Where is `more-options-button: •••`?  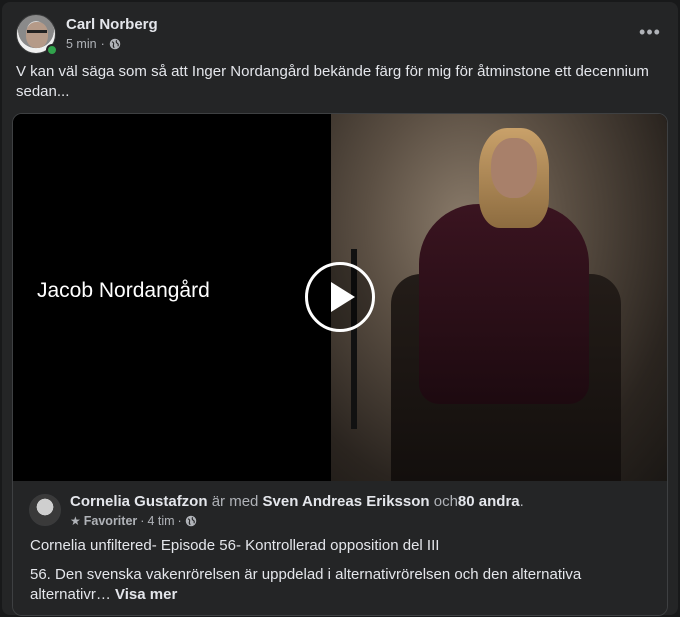 more-options-button: ••• is located at coordinates (650, 32).